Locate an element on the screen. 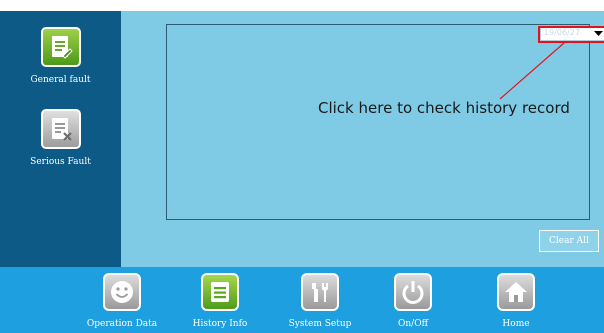  tools-icon is located at coordinates (320, 292).